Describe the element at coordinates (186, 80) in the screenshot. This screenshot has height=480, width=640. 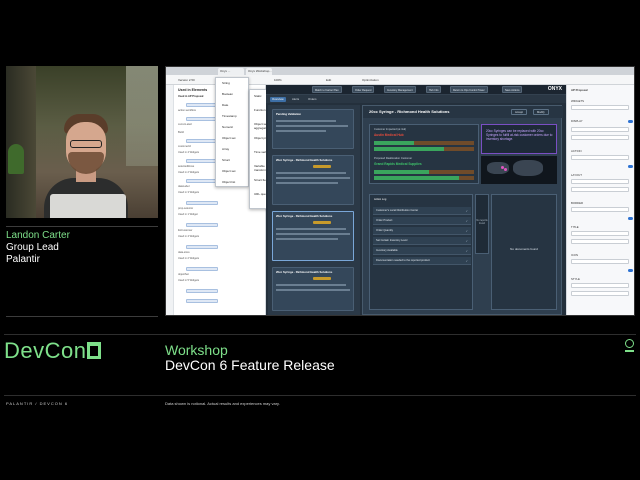
I see `version-label: Version 2.50` at that location.